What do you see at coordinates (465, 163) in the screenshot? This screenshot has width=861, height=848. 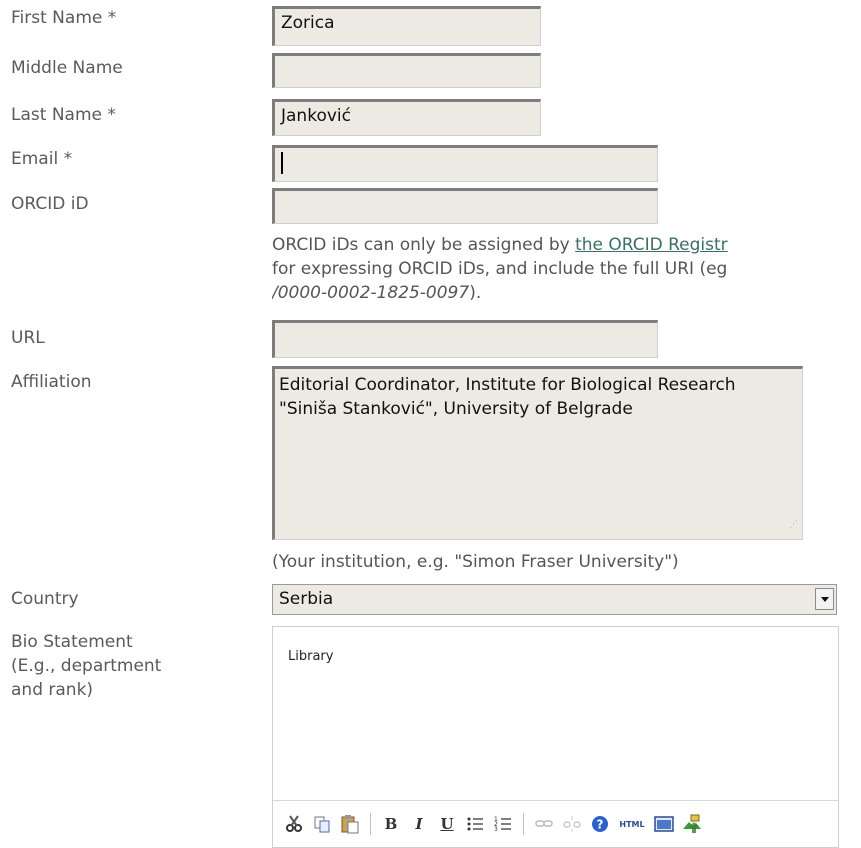 I see `email-input` at bounding box center [465, 163].